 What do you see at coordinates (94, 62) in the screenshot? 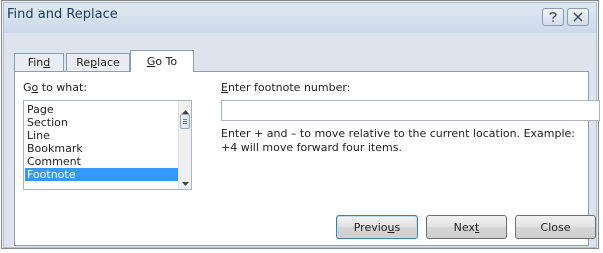
I see `tab-replace-accel: p` at bounding box center [94, 62].